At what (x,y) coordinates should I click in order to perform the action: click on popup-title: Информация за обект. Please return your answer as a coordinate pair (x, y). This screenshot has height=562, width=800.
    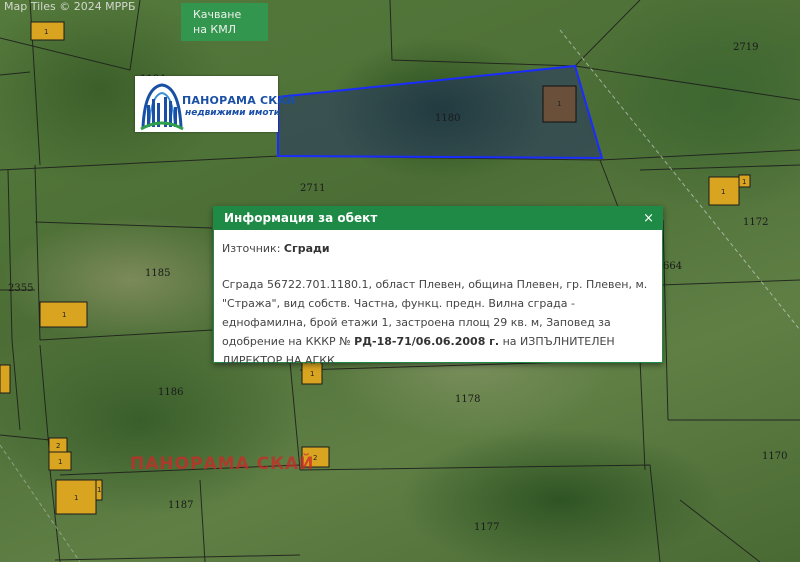
    Looking at the image, I should click on (301, 218).